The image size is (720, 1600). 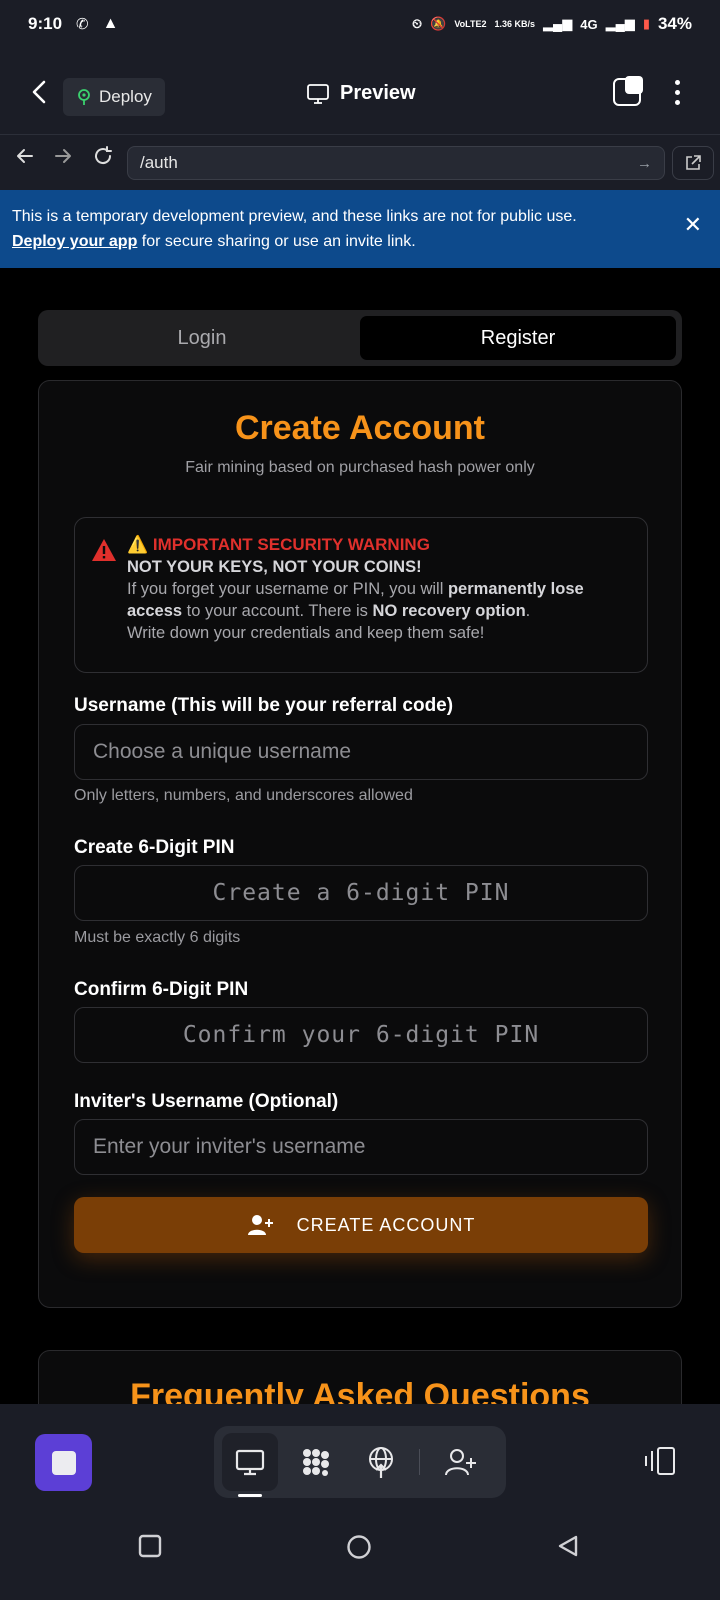 What do you see at coordinates (674, 23) in the screenshot?
I see `battery-level: 34%` at bounding box center [674, 23].